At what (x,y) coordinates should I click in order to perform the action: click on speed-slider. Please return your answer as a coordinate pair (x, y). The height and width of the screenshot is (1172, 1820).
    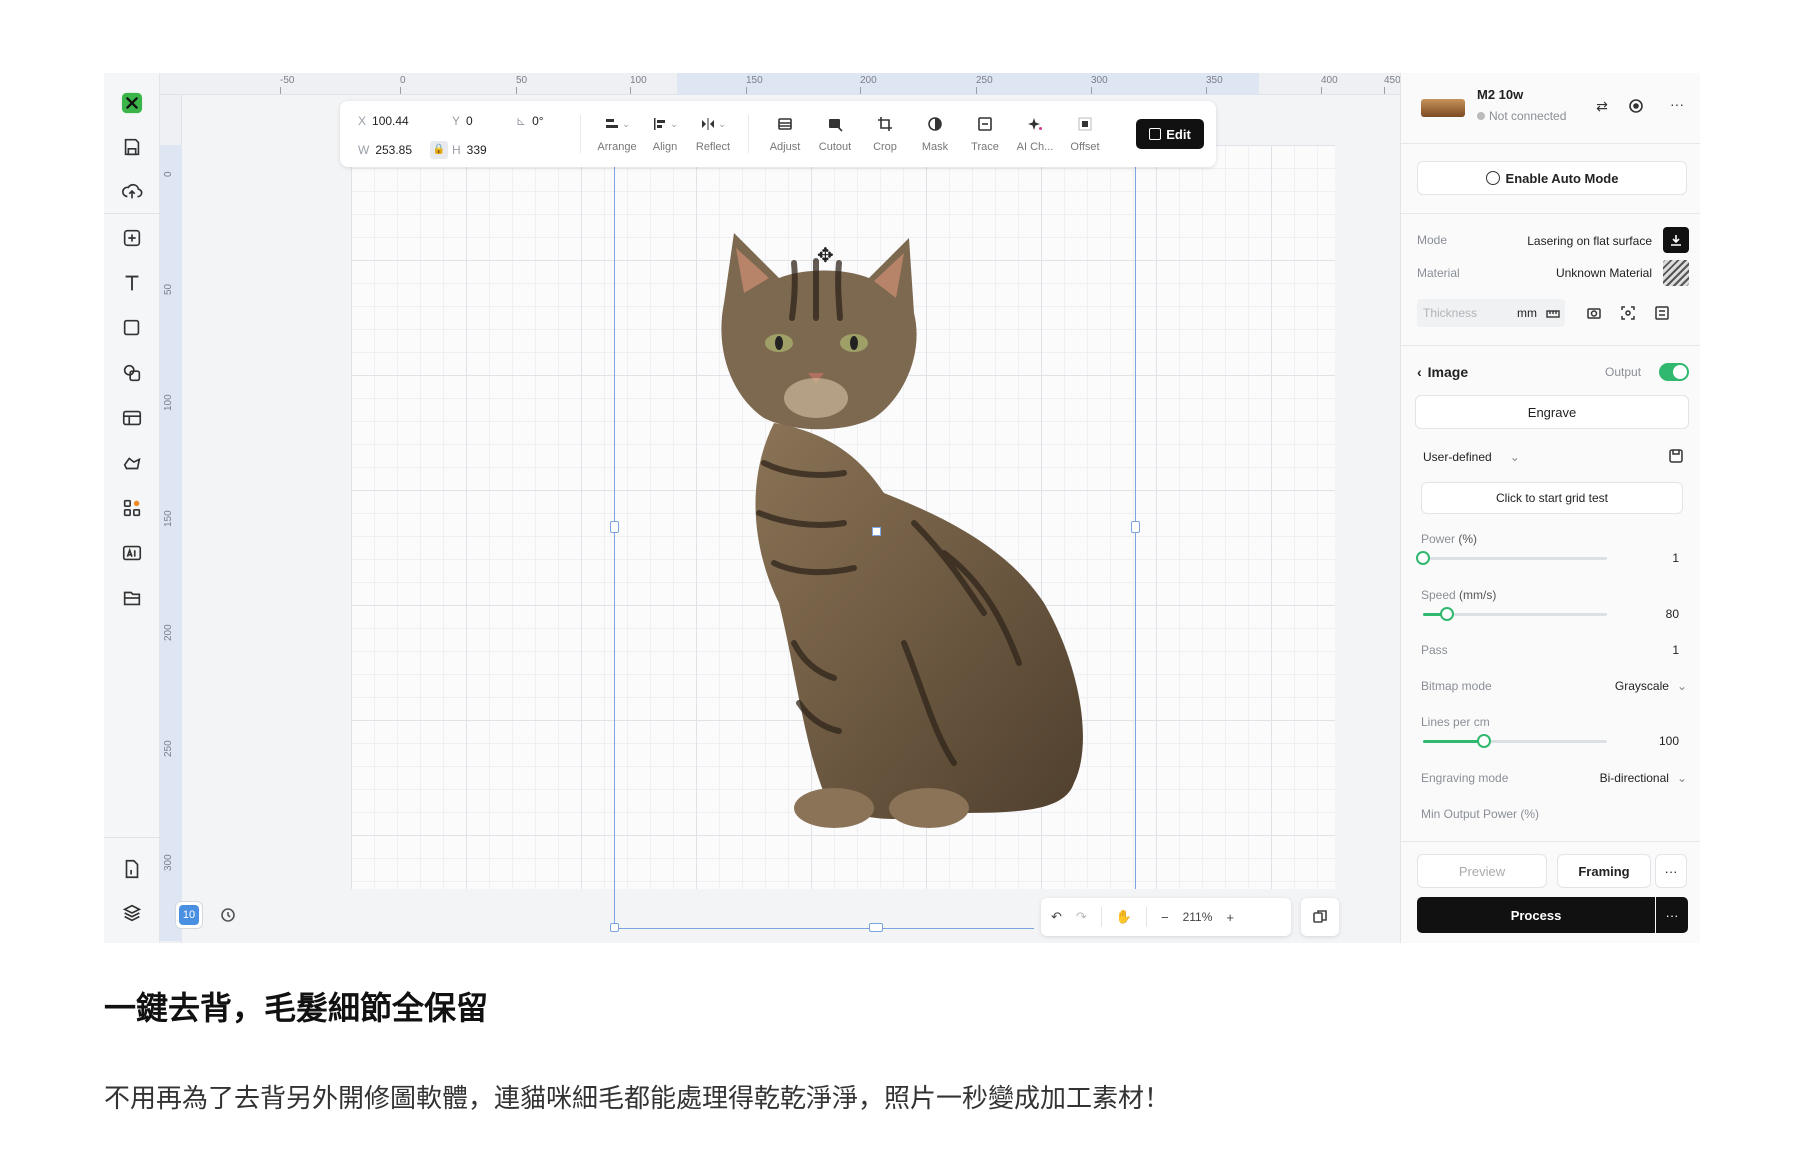
    Looking at the image, I should click on (1515, 614).